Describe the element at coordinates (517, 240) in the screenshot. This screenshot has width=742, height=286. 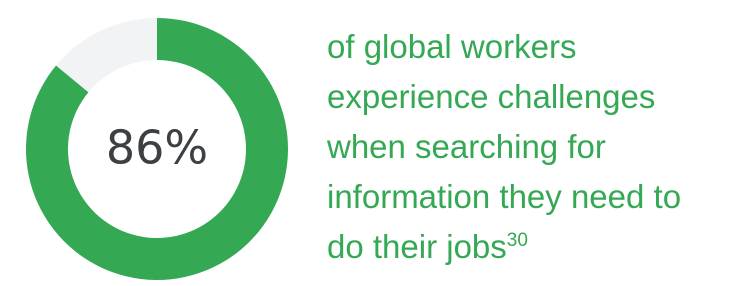
I see `footnote-marker: 30` at that location.